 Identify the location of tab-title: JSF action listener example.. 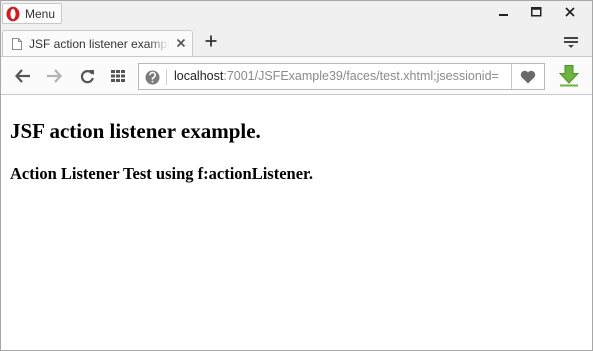
(99, 43).